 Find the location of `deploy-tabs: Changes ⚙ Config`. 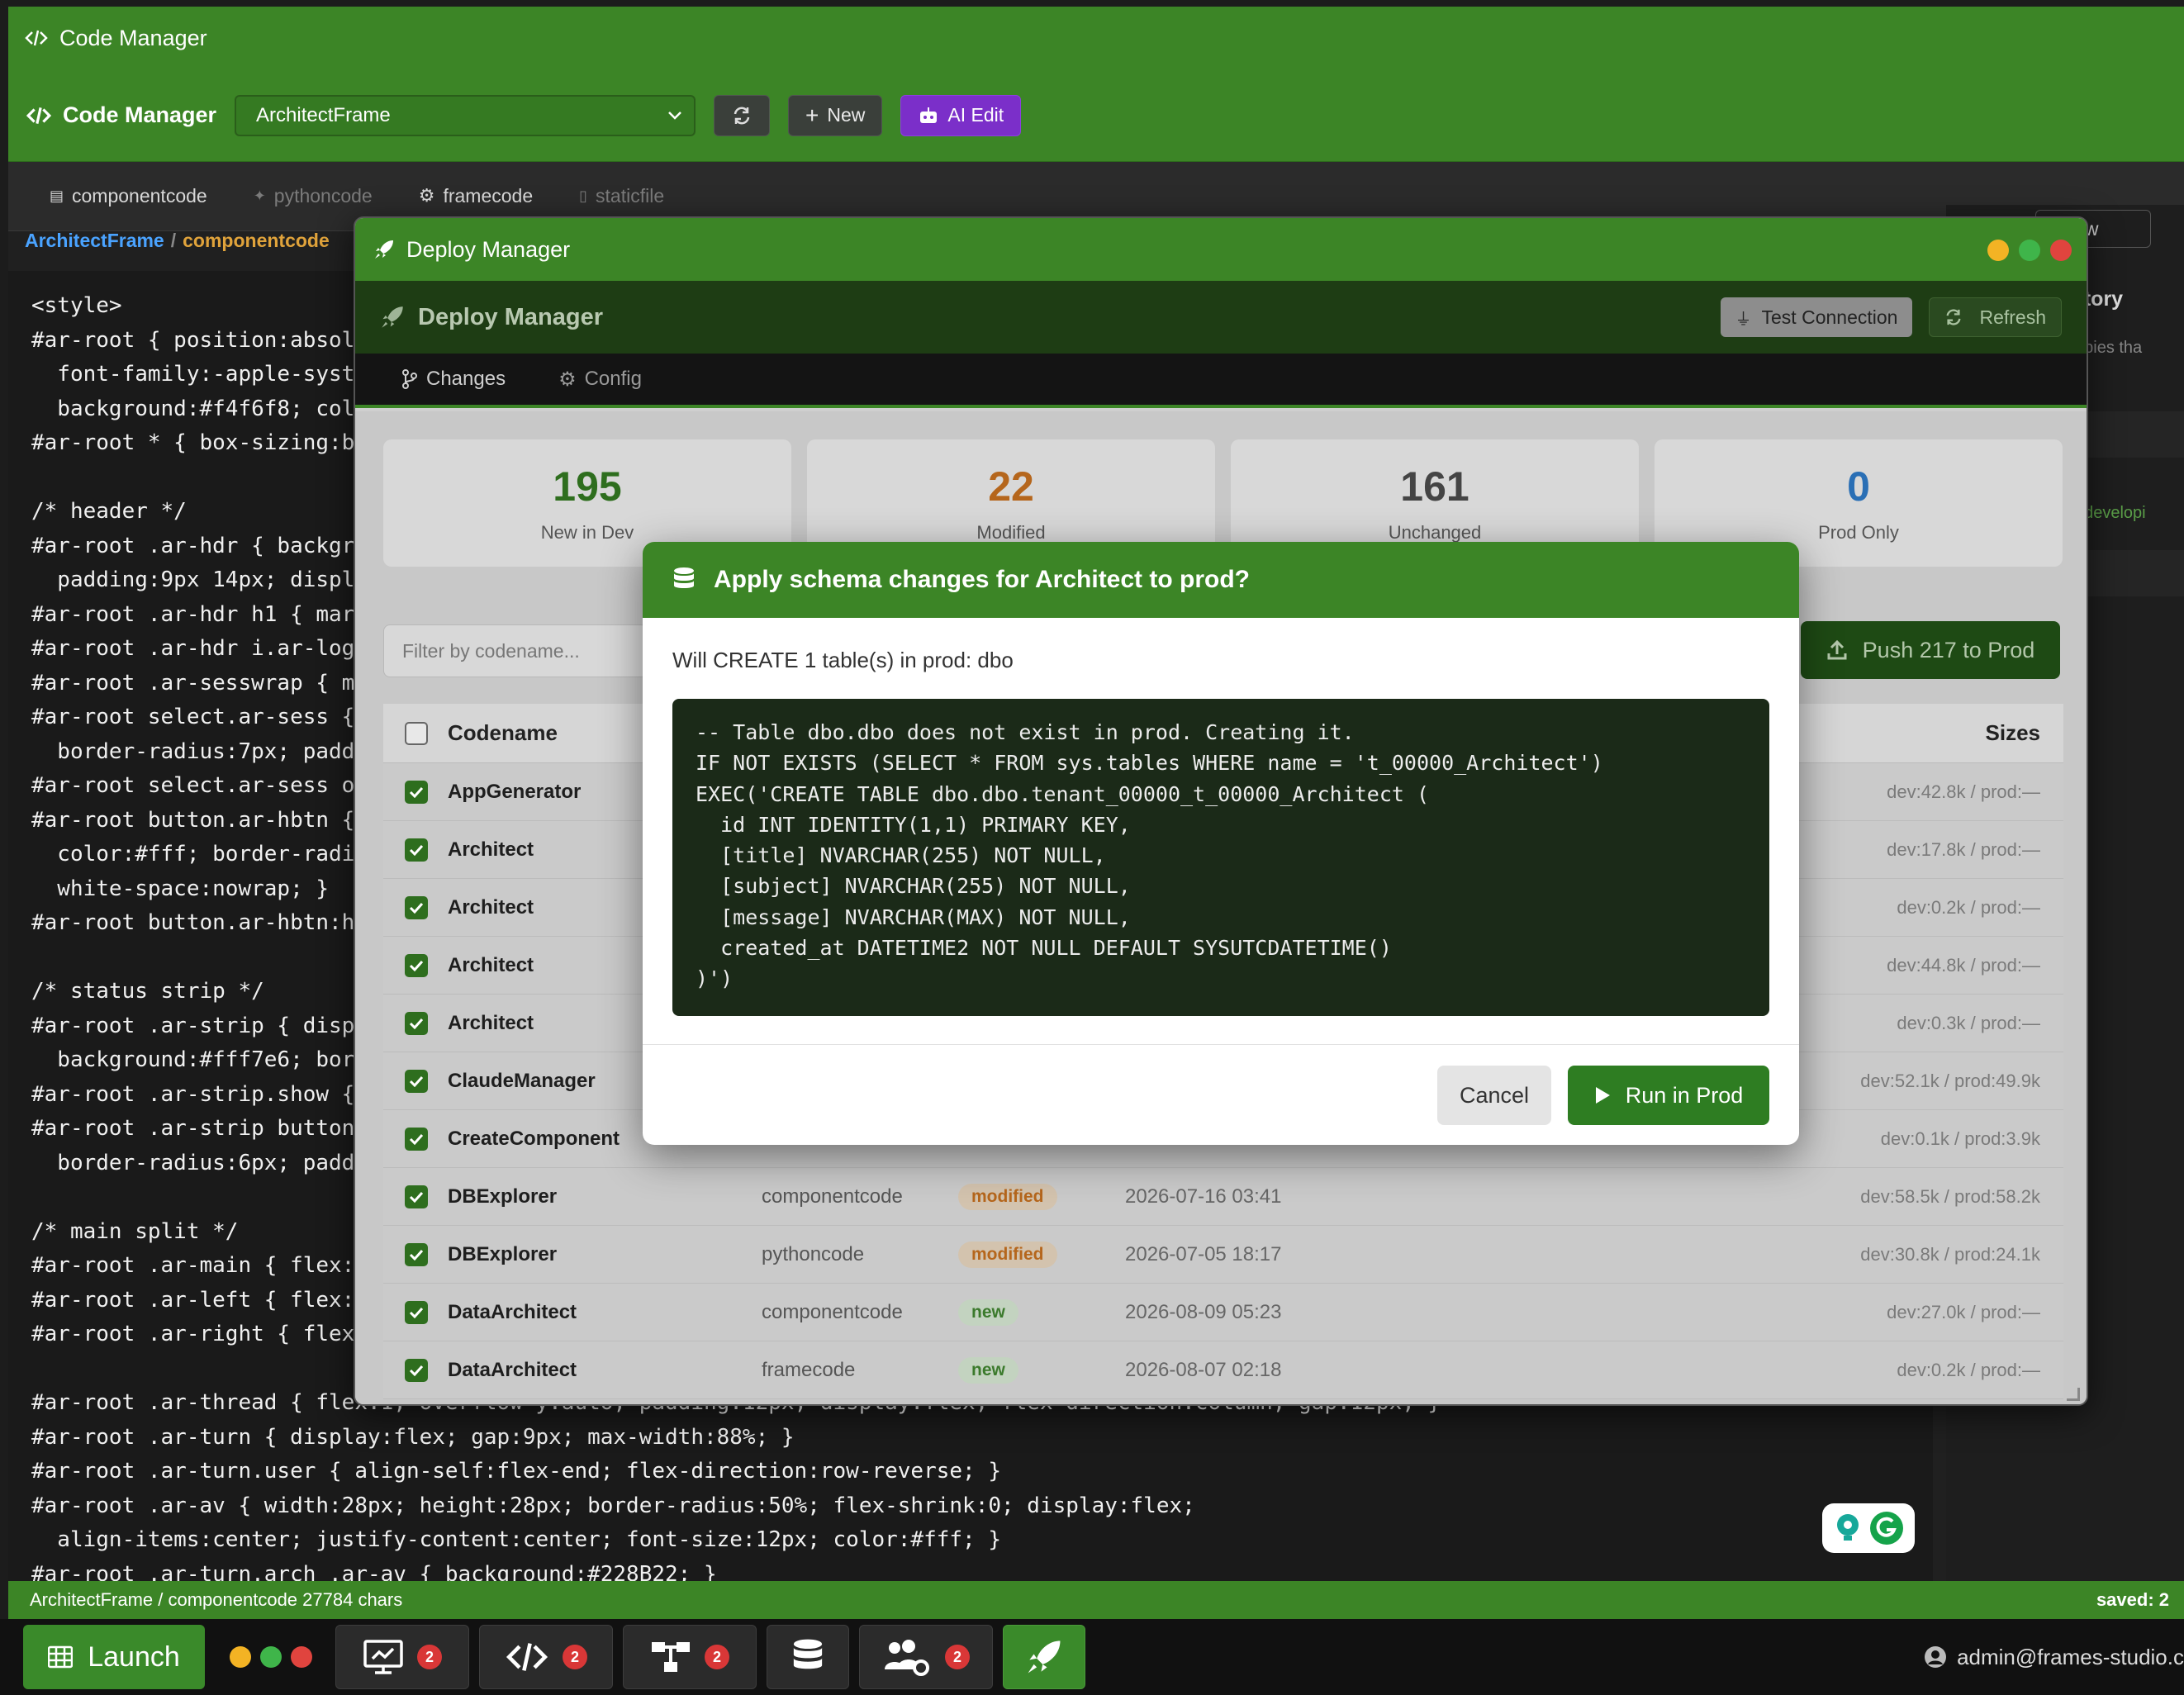

deploy-tabs: Changes ⚙ Config is located at coordinates (1221, 381).